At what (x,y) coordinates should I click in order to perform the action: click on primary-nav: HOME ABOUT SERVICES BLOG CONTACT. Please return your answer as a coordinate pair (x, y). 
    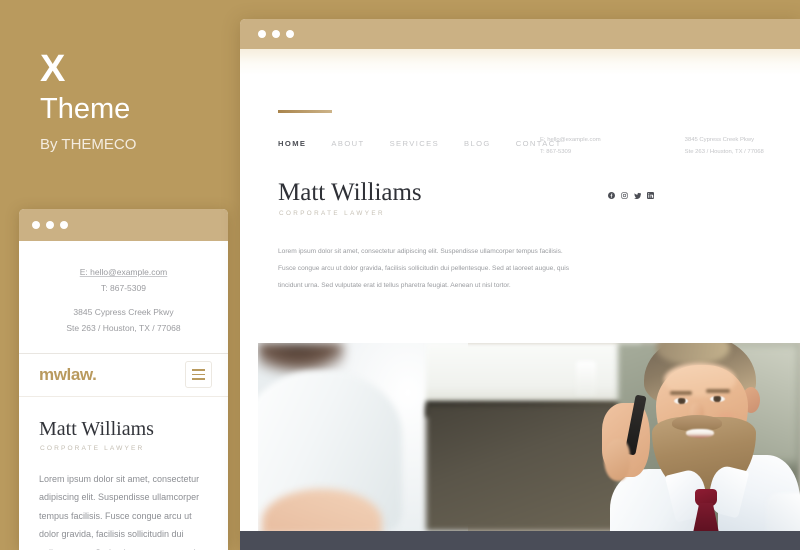
    Looking at the image, I should click on (420, 143).